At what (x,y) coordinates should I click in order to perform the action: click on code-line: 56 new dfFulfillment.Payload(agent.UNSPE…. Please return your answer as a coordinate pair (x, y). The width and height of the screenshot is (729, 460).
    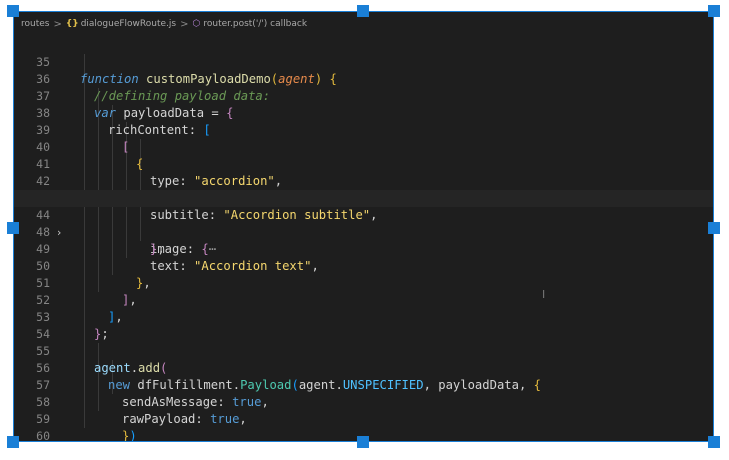
    Looking at the image, I should click on (363, 367).